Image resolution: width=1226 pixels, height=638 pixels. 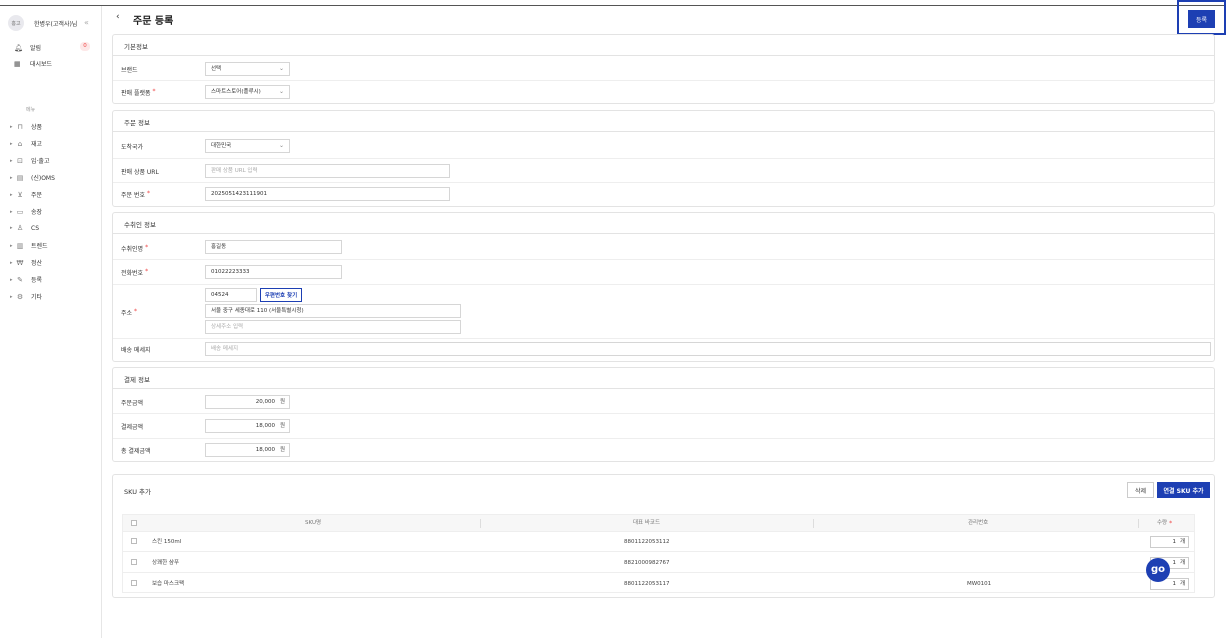 I want to click on order-amount-input: 20,000 원, so click(x=247, y=402).